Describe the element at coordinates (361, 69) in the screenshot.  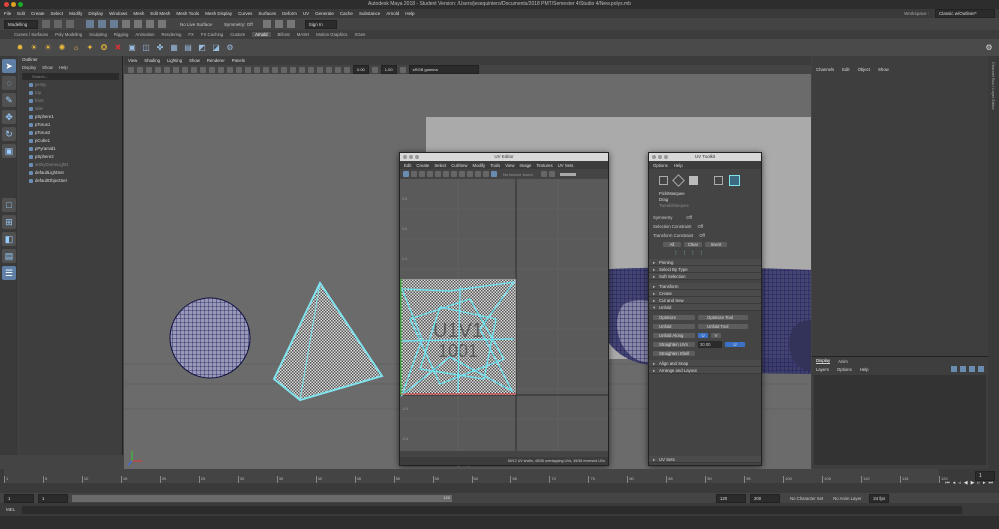
I see `exposure-field: 0.00` at that location.